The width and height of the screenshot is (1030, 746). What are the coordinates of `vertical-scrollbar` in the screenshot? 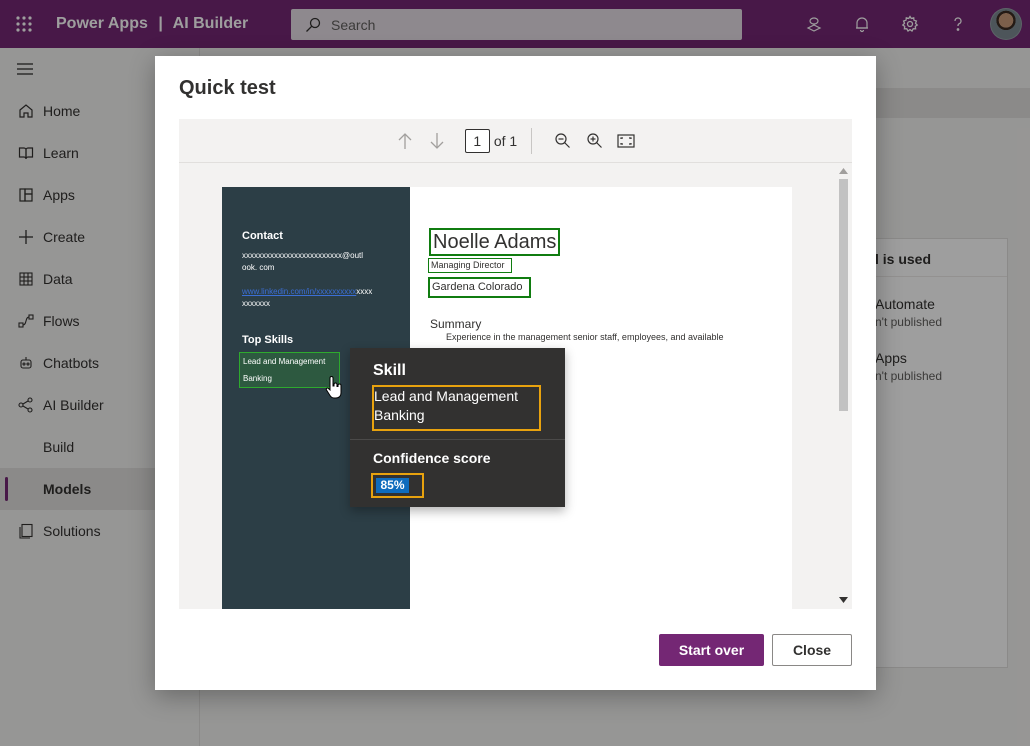 It's located at (843, 386).